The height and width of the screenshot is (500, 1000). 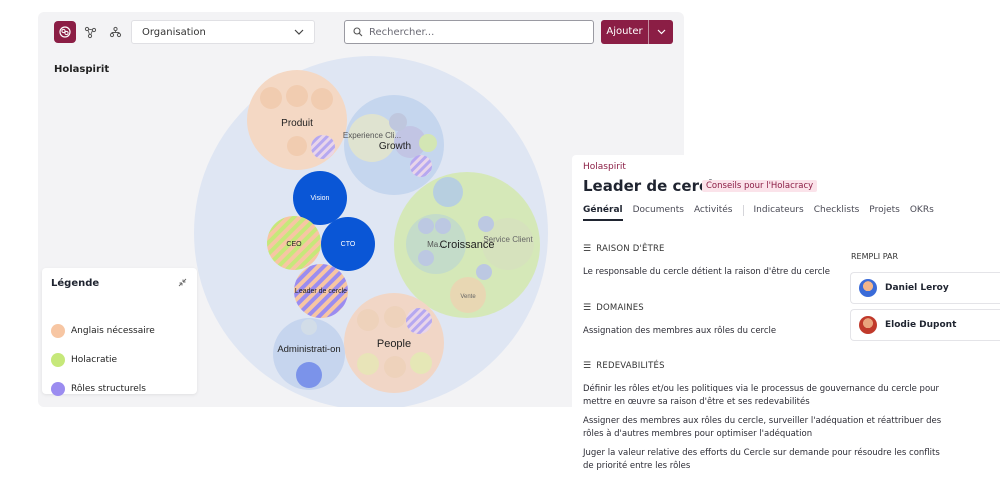 What do you see at coordinates (875, 256) in the screenshot?
I see `filled-by-label: REMPLI PAR` at bounding box center [875, 256].